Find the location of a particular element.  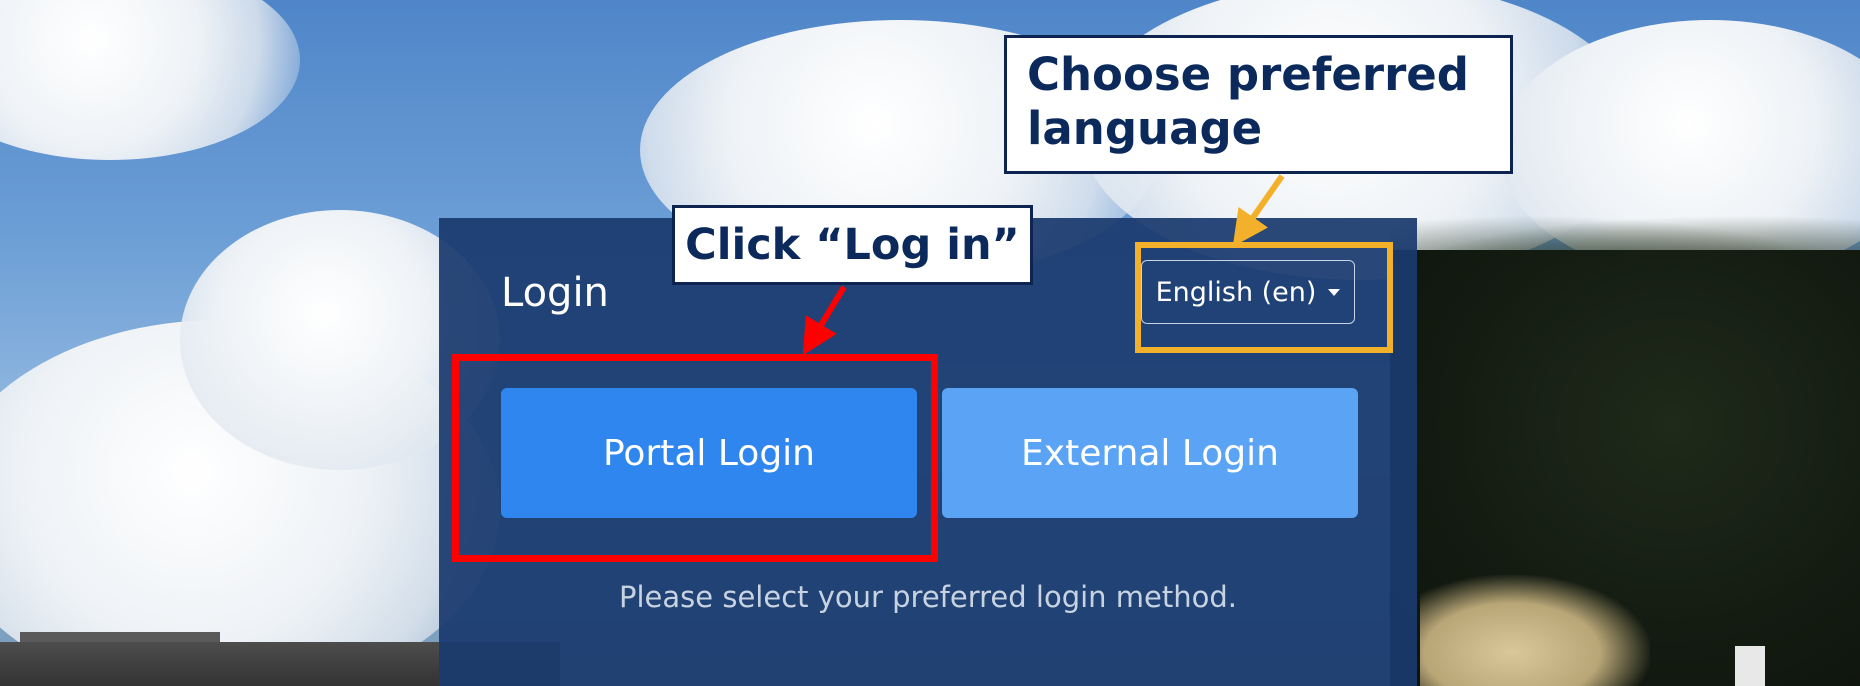

login-title: Login is located at coordinates (555, 293).